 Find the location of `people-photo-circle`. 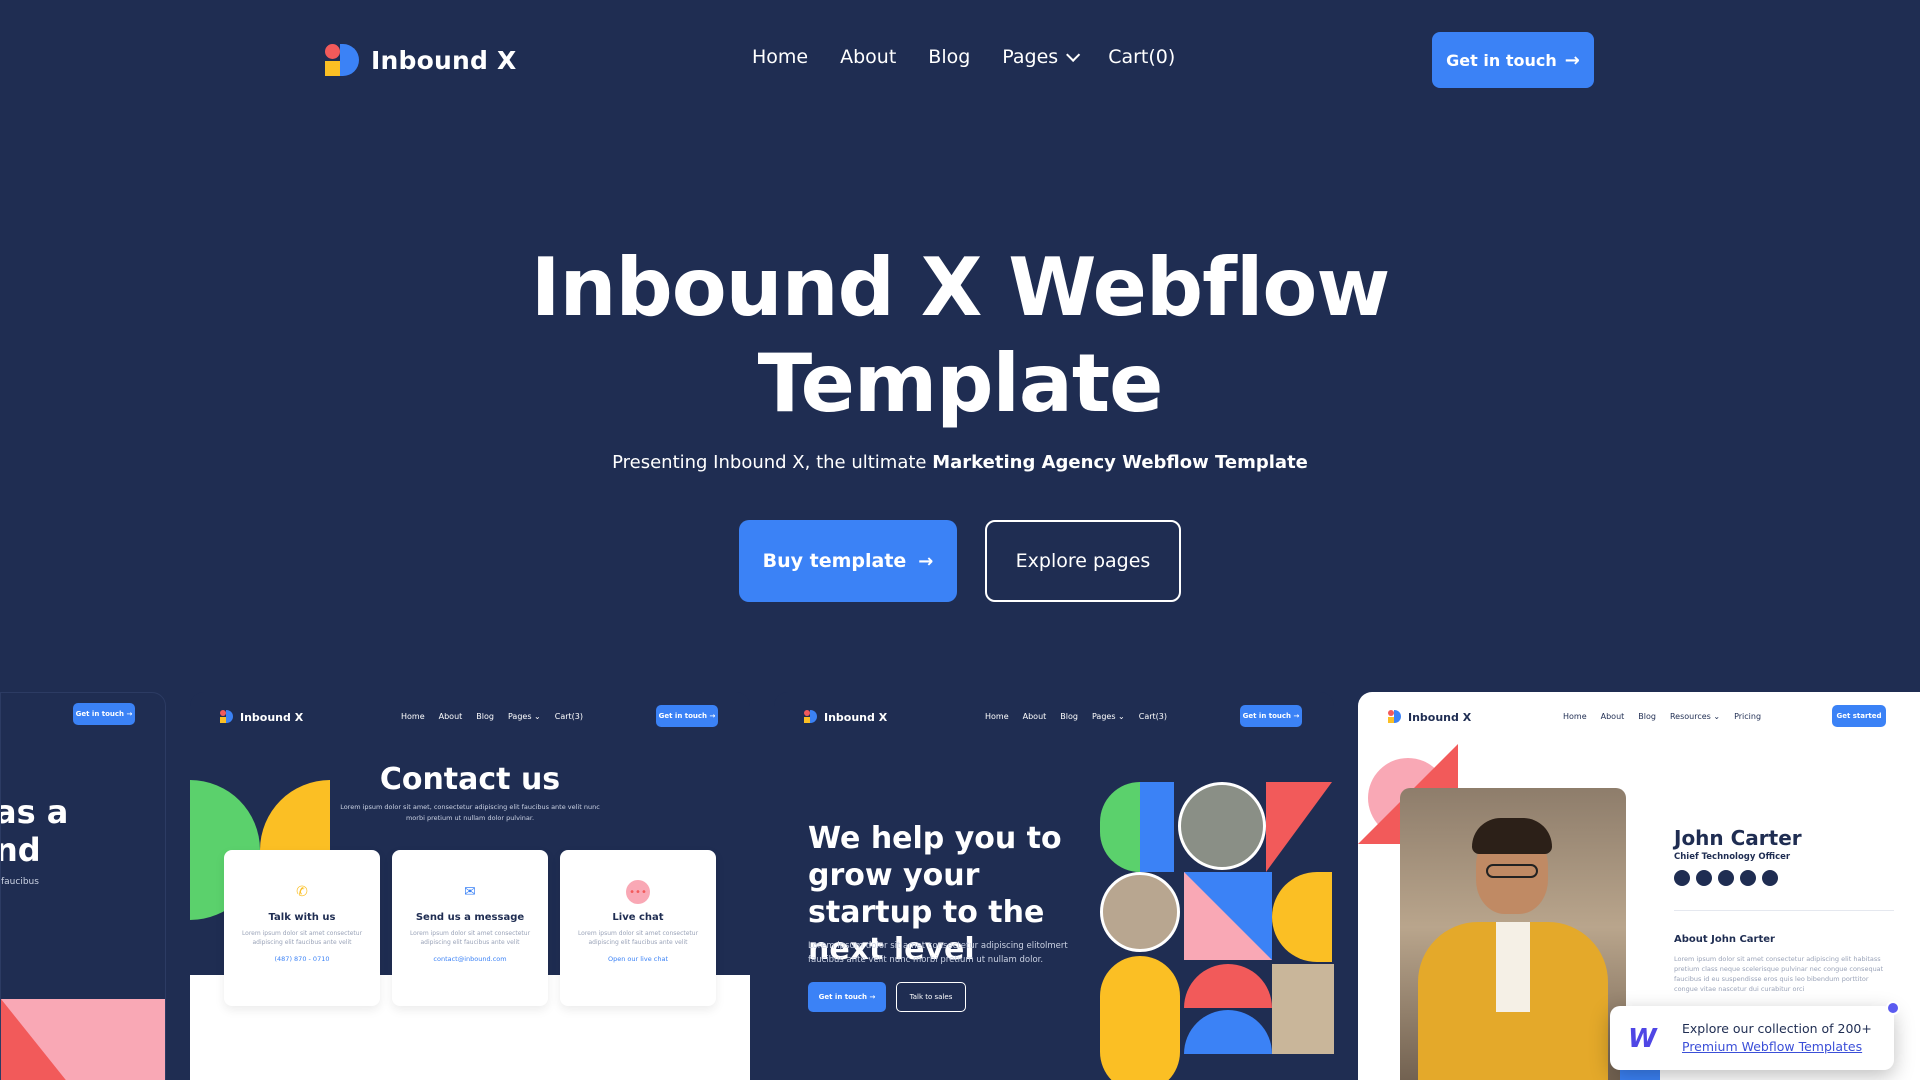

people-photo-circle is located at coordinates (1140, 912).